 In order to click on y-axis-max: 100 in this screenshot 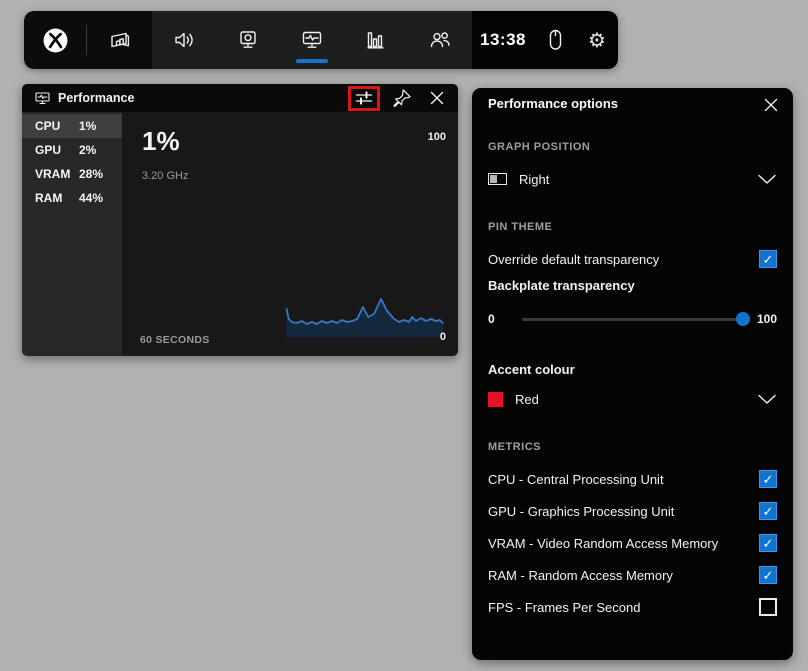, I will do `click(436, 137)`.